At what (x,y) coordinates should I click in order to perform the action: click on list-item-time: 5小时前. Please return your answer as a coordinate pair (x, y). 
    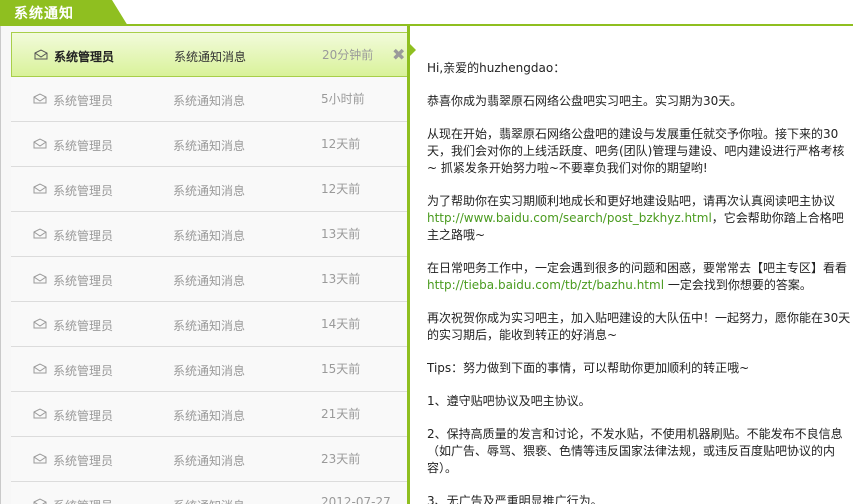
    Looking at the image, I should click on (343, 99).